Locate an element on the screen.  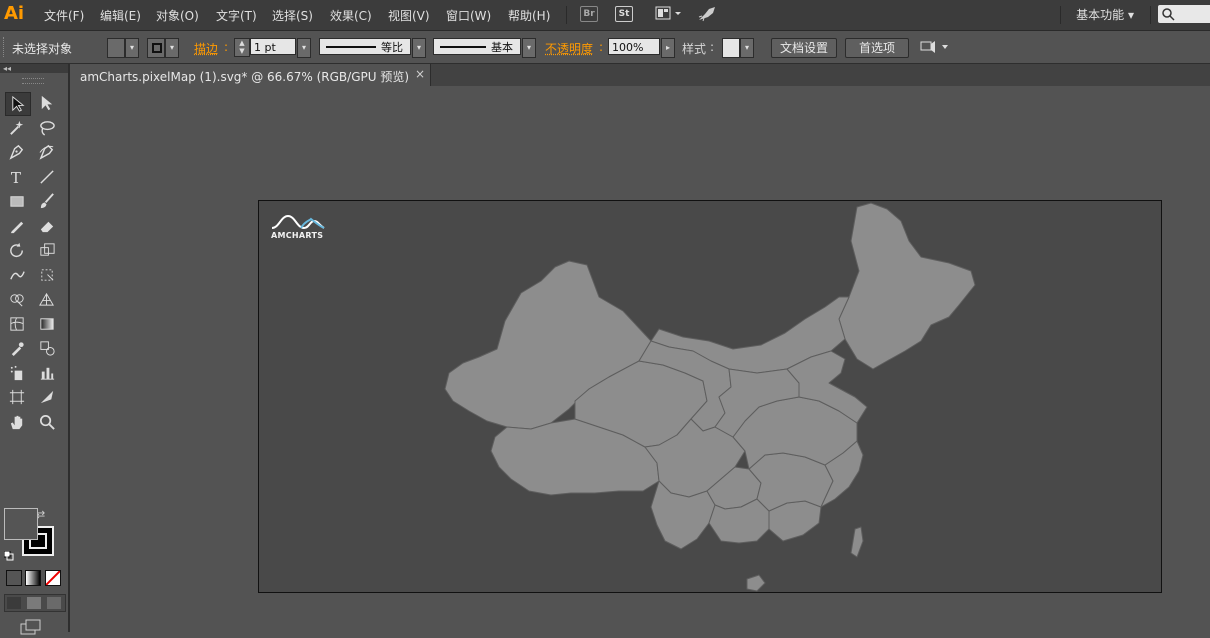
default-colors-icon is located at coordinates (8, 555).